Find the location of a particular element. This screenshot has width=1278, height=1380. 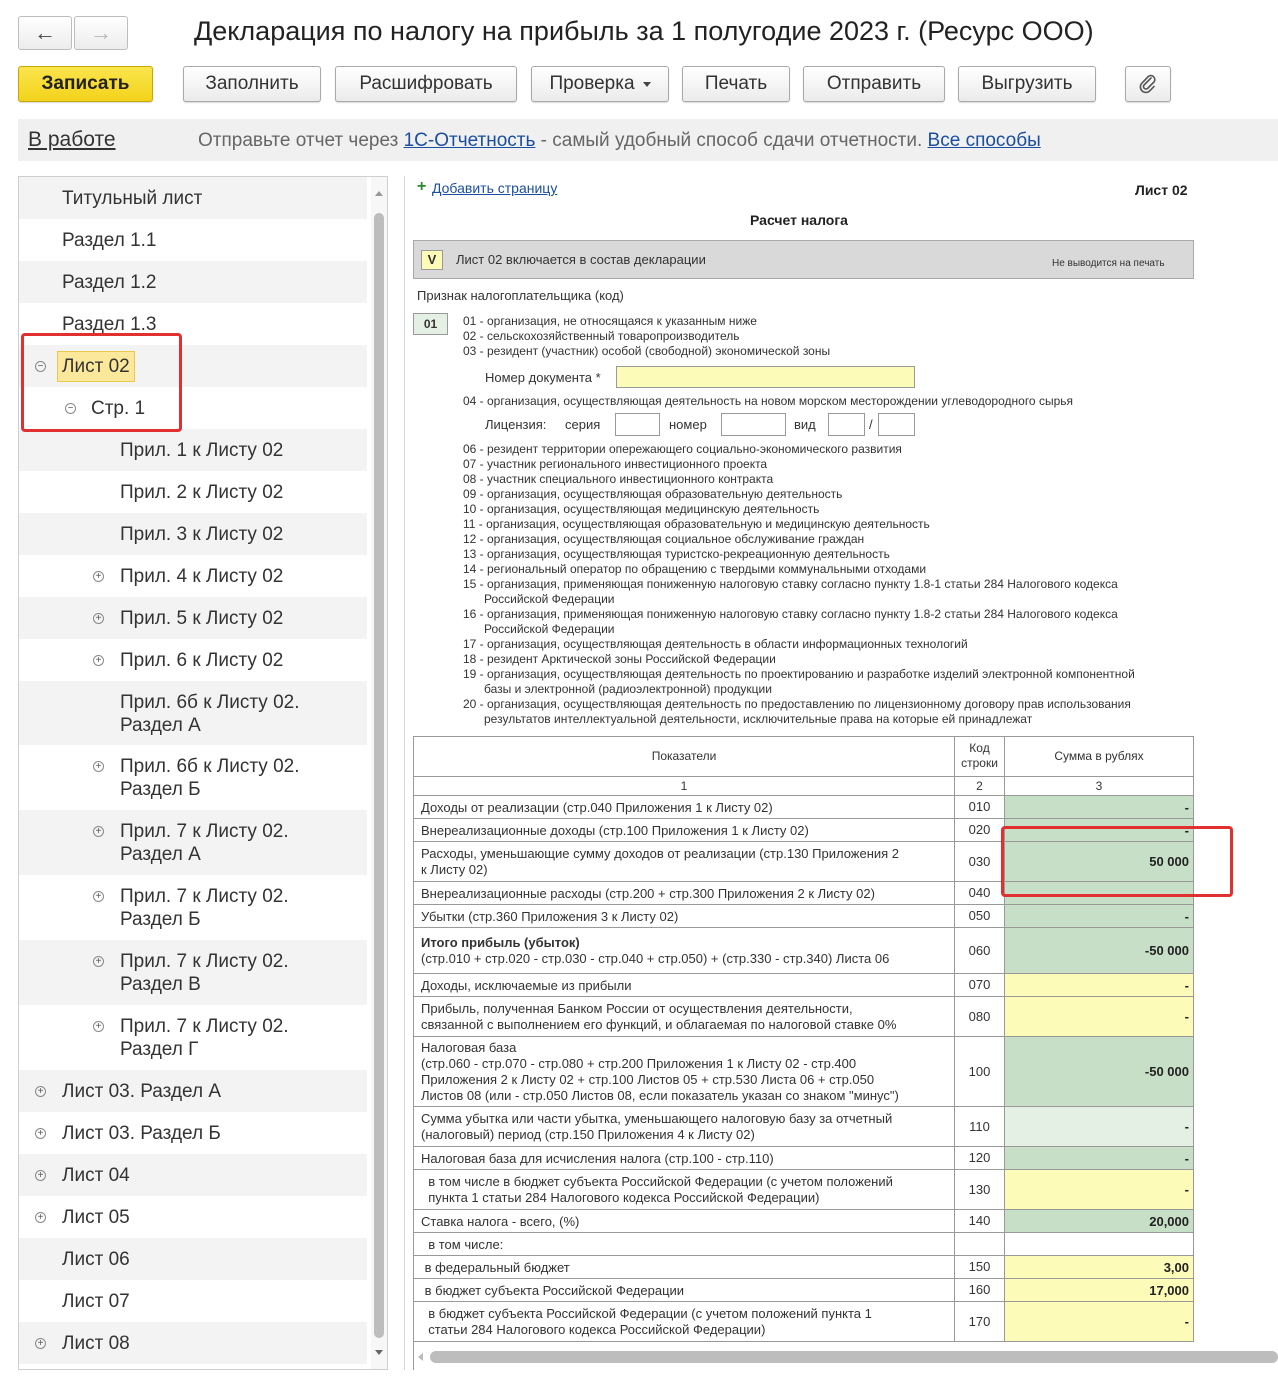

tree-item-sheet-06: Лист 06 is located at coordinates (193, 1259).